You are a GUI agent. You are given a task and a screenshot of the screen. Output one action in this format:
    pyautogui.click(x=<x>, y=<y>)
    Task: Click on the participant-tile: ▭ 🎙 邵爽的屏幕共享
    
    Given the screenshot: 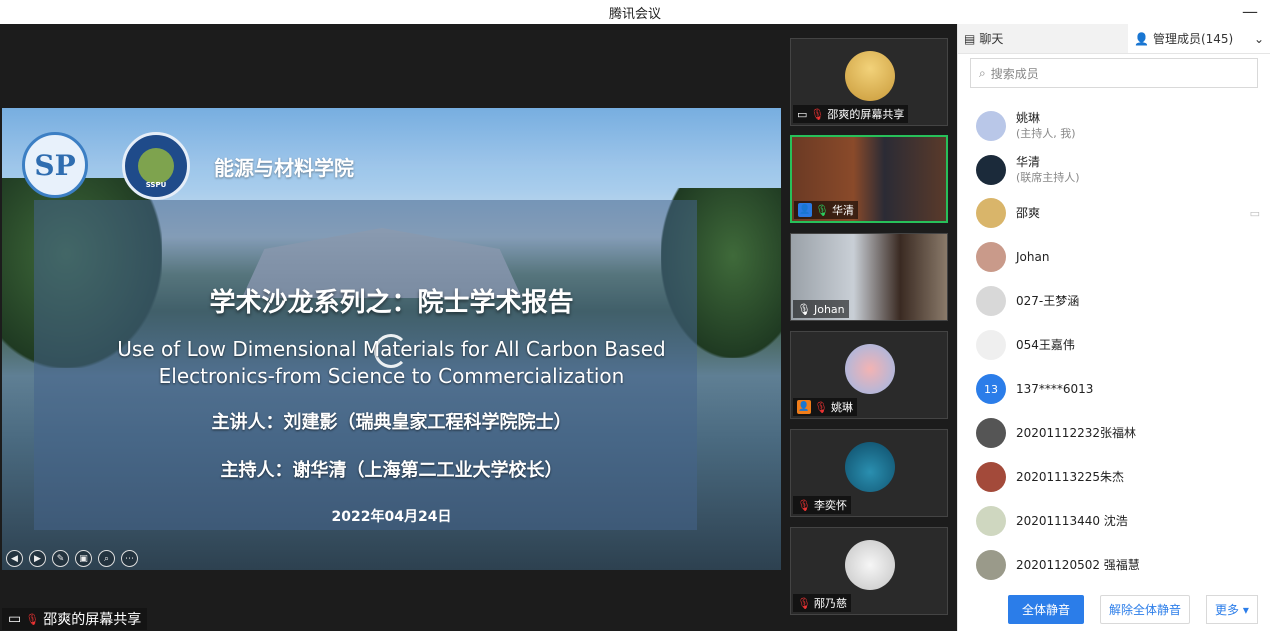 What is the action you would take?
    pyautogui.click(x=869, y=82)
    